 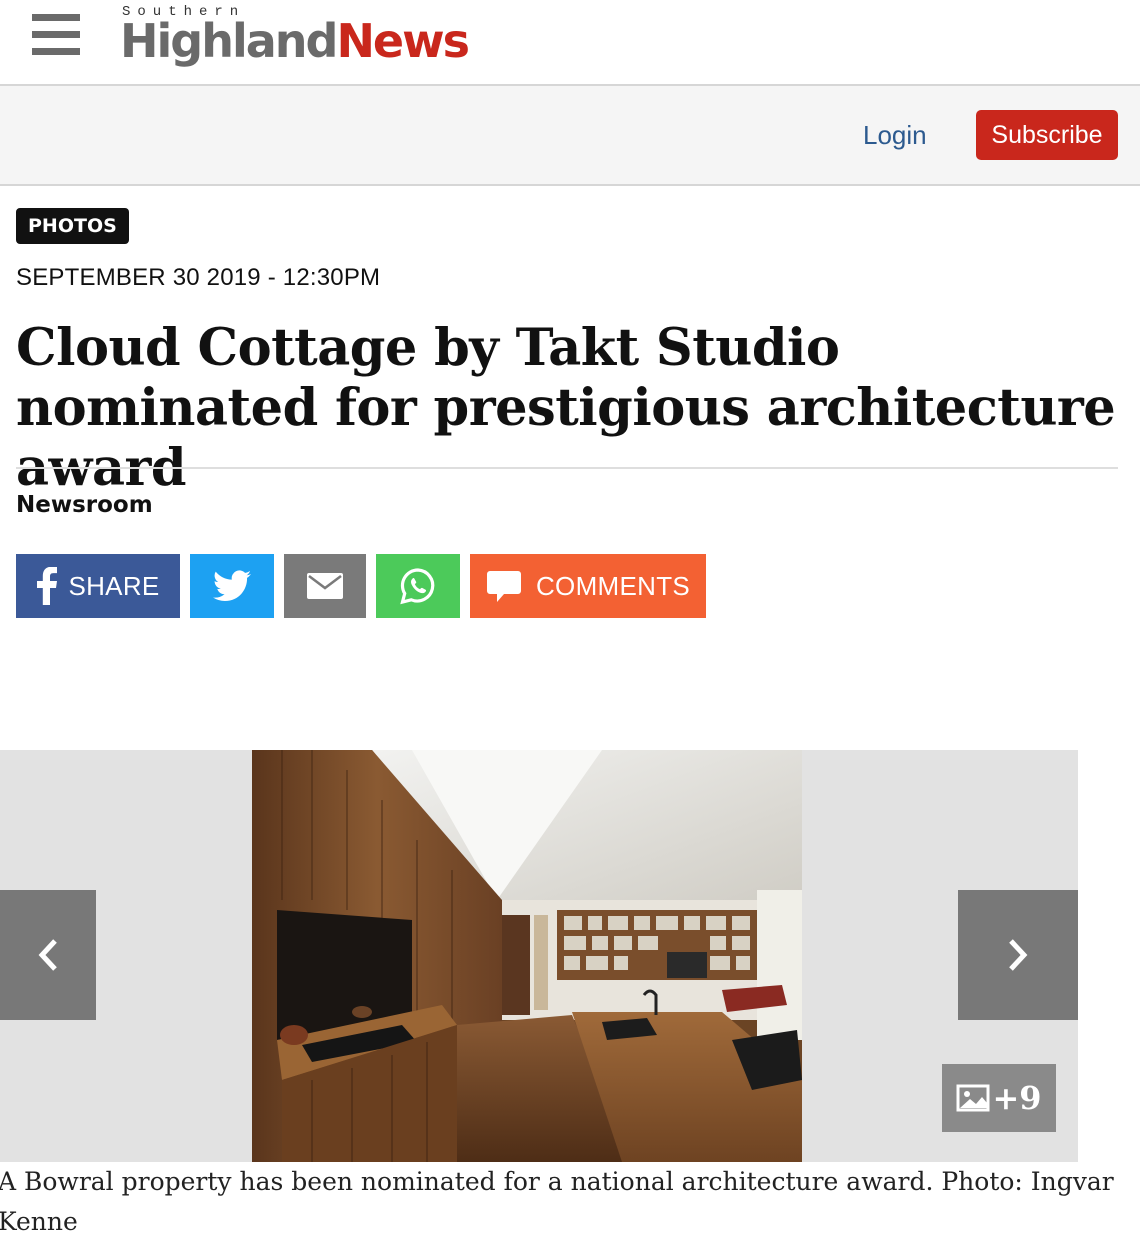 I want to click on comments-label: COMMENTS, so click(x=613, y=585).